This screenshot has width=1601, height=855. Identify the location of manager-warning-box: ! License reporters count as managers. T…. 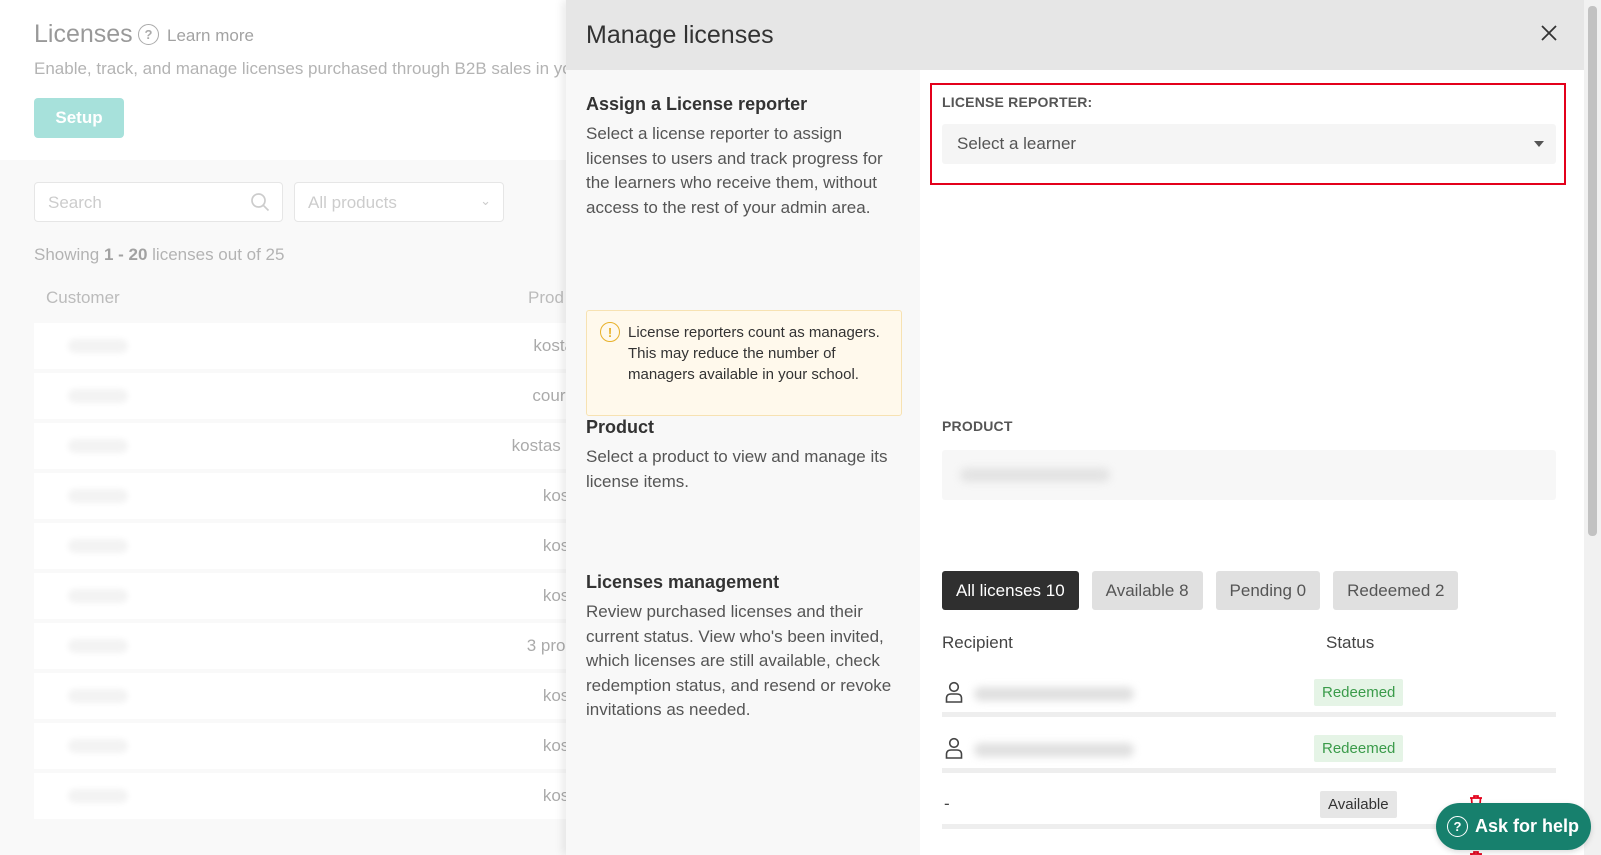
(744, 363).